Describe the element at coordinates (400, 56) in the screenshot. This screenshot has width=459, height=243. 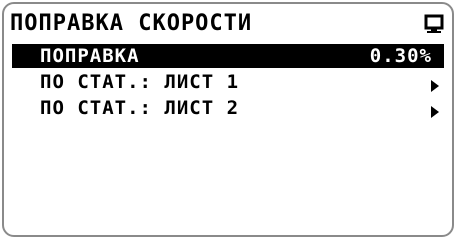
I see `menu-item-value: 0.30%` at that location.